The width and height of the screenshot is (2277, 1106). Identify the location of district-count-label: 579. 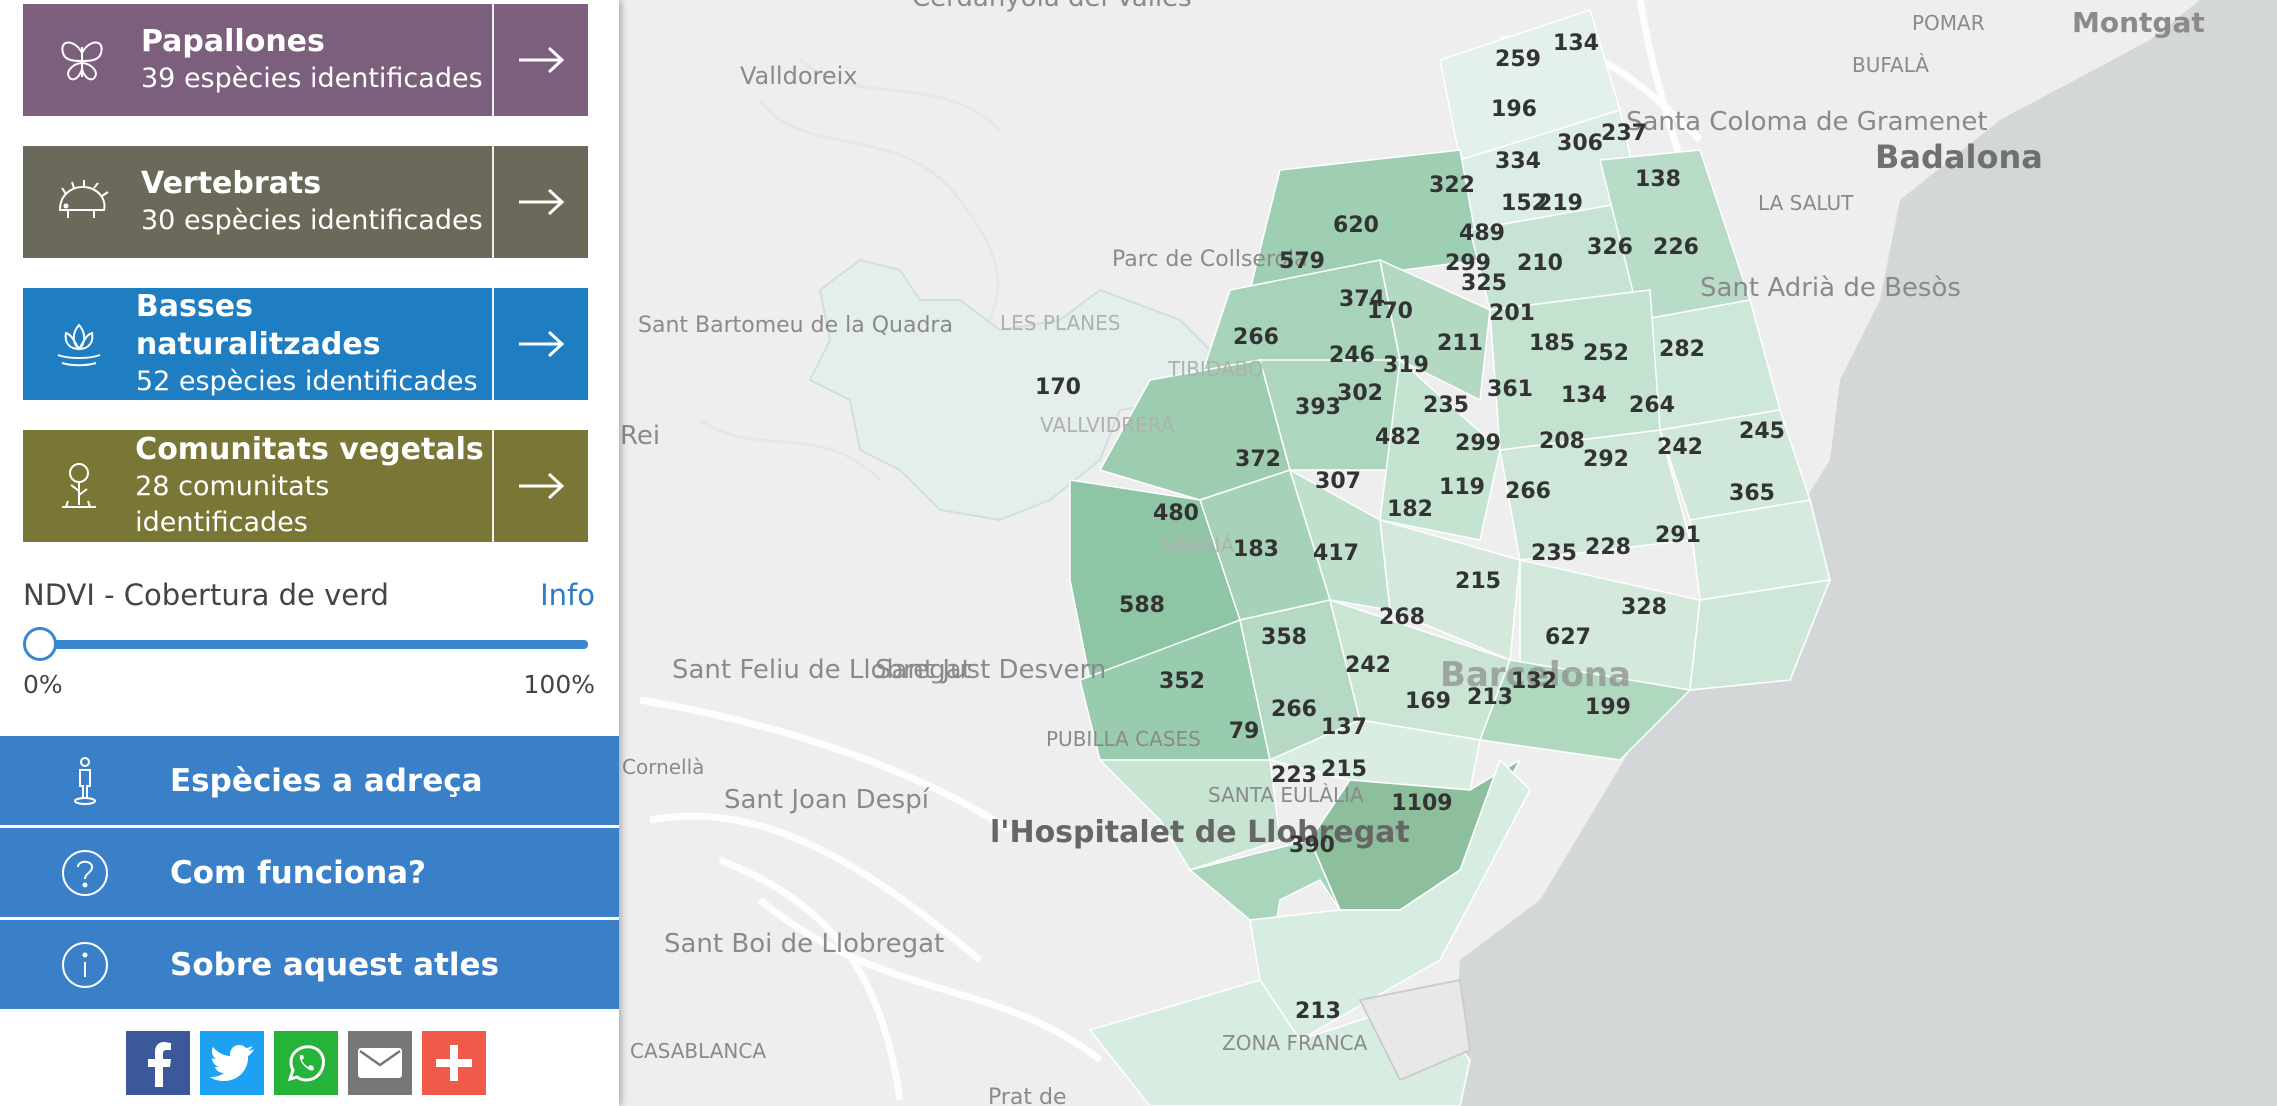
(1302, 261).